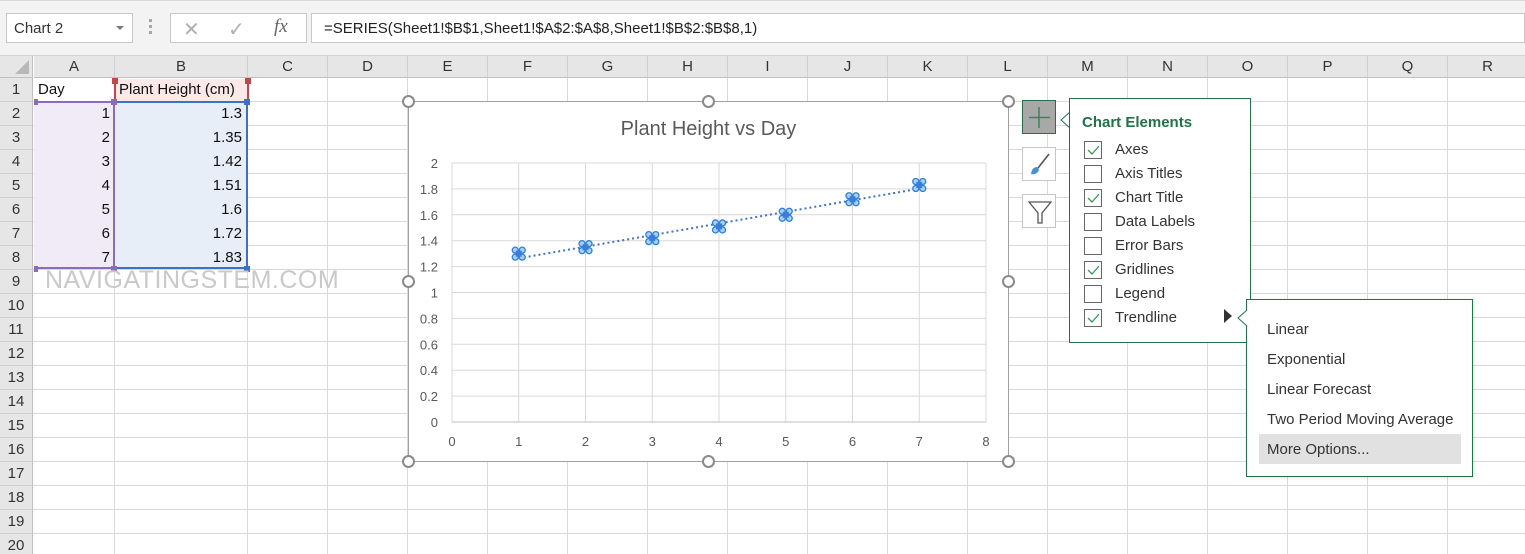  Describe the element at coordinates (1168, 67) in the screenshot. I see `column-header-N: N` at that location.